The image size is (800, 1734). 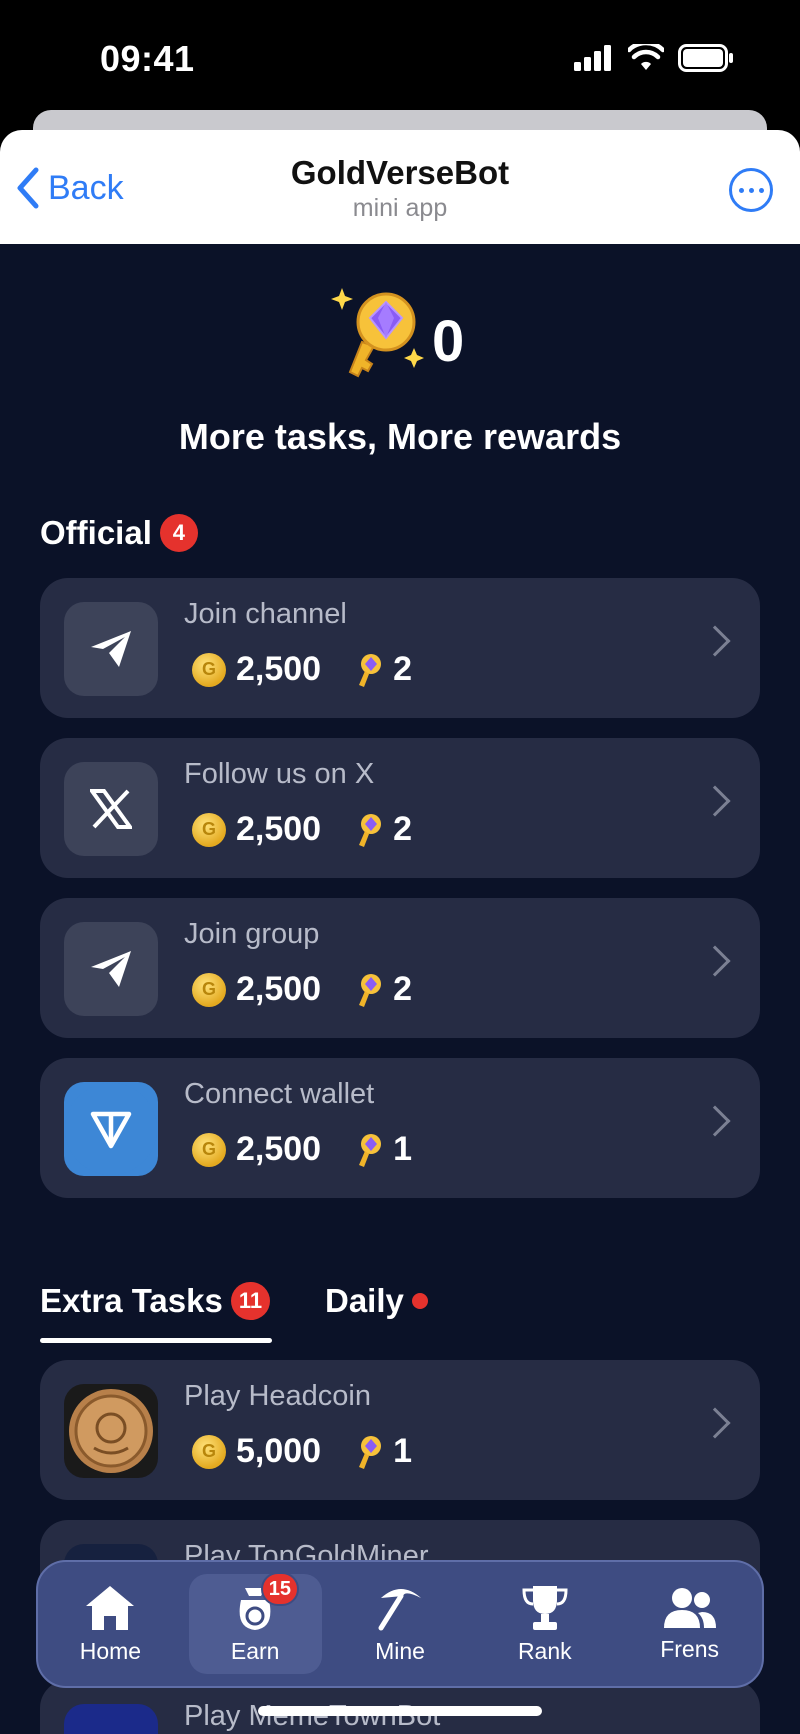 What do you see at coordinates (419, 1301) in the screenshot?
I see `notification-dot` at bounding box center [419, 1301].